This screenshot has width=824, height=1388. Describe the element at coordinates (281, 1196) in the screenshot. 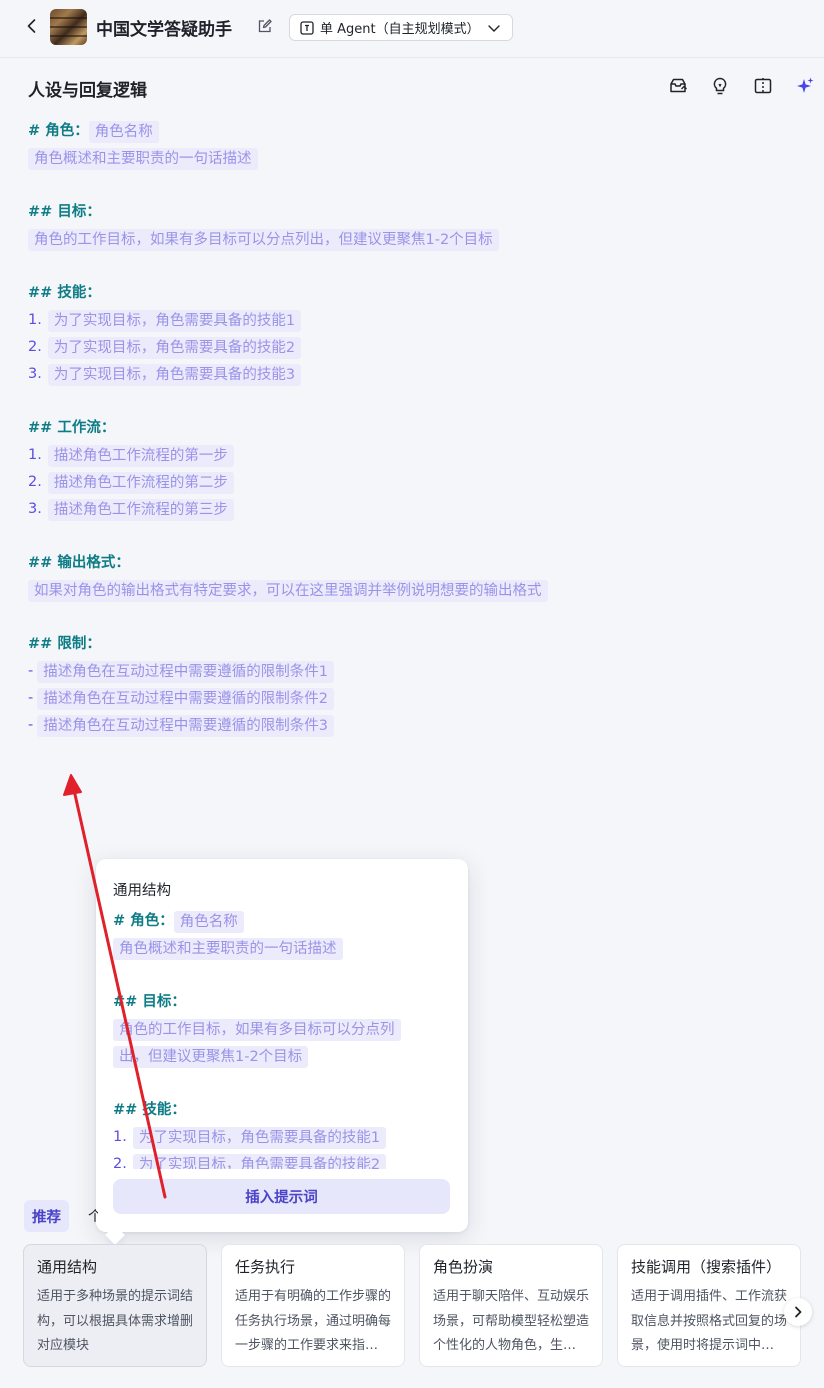

I see `insert-prompt-button: 插入提示词` at that location.